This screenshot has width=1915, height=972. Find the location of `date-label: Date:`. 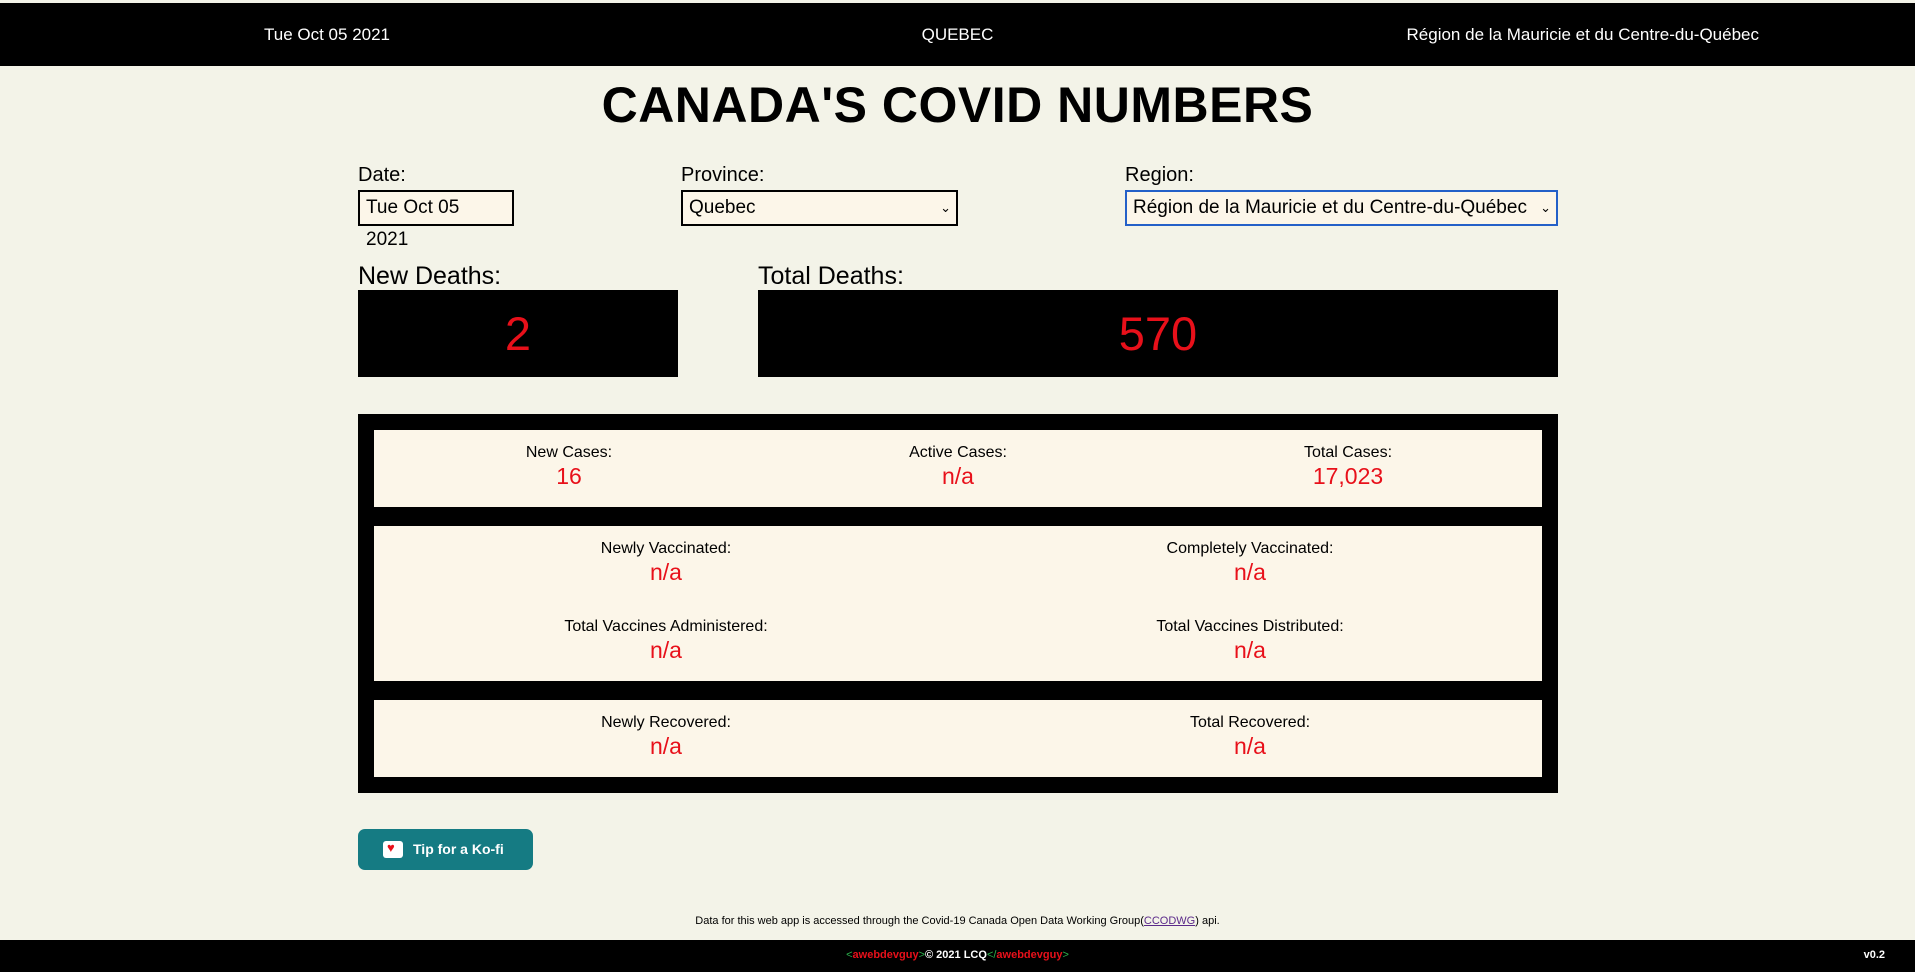

date-label: Date: is located at coordinates (382, 175).